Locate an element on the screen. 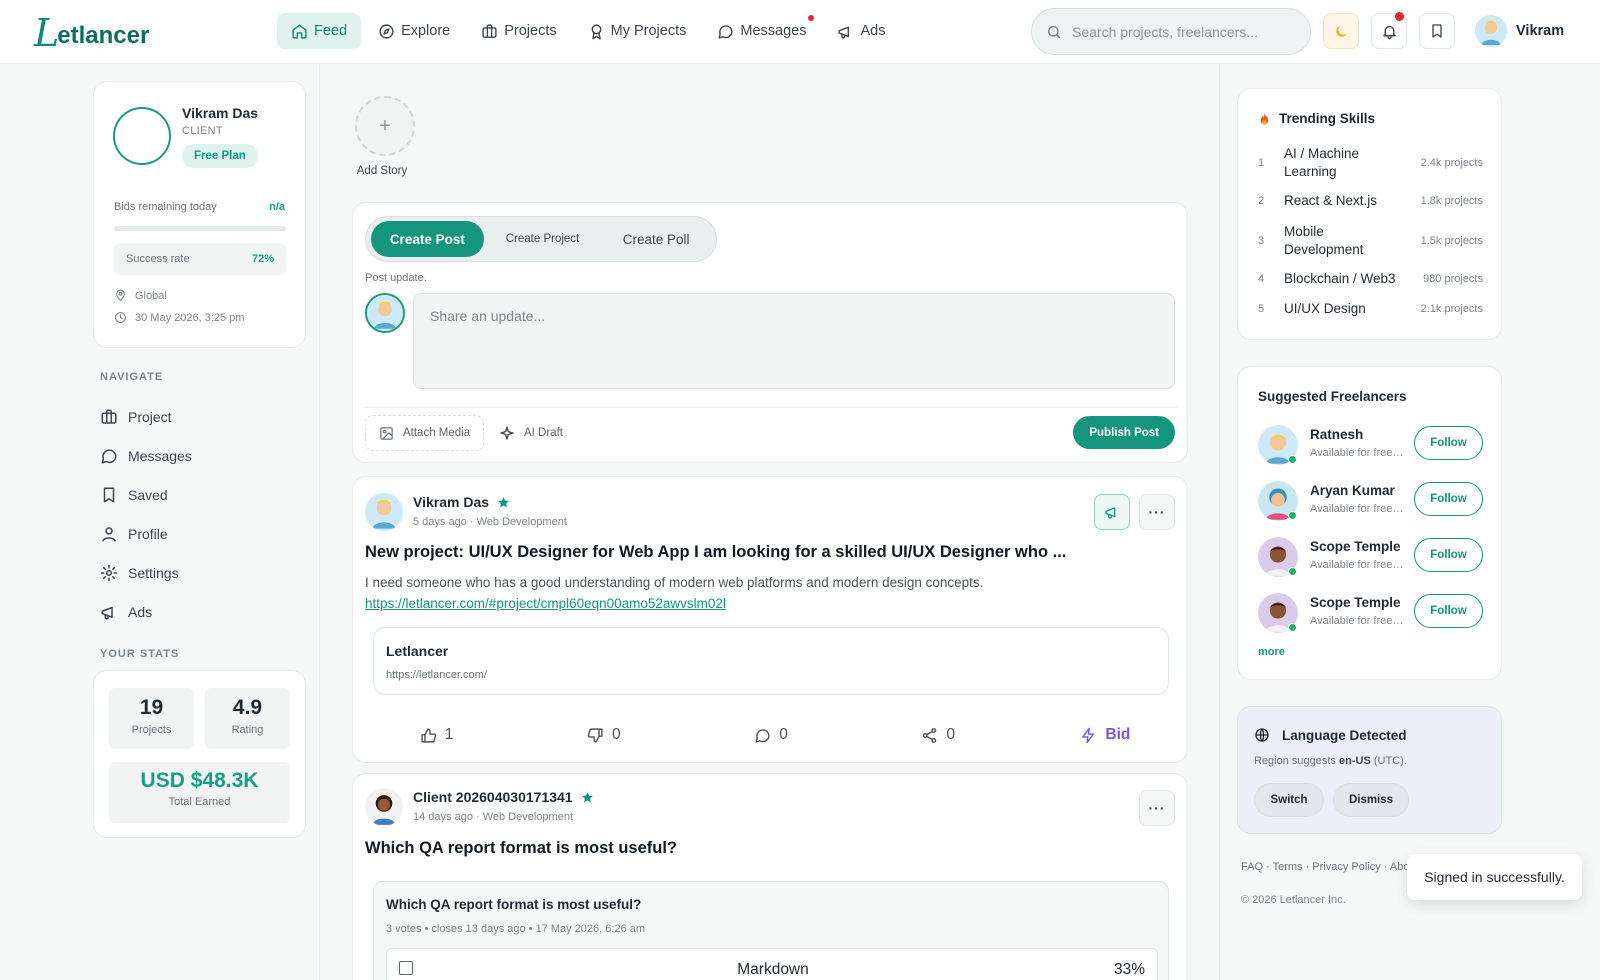 This screenshot has width=1600, height=980. post-title: Which QA report format is most useful? is located at coordinates (521, 848).